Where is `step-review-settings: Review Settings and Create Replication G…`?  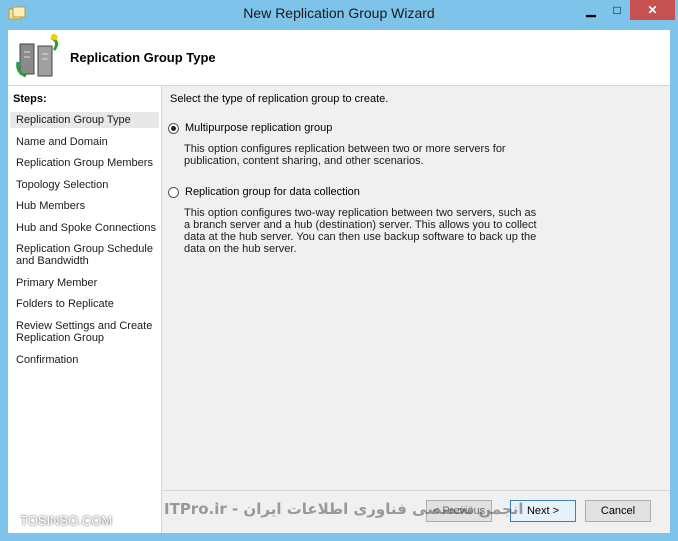
step-review-settings: Review Settings and Create Replication G… is located at coordinates (84, 332).